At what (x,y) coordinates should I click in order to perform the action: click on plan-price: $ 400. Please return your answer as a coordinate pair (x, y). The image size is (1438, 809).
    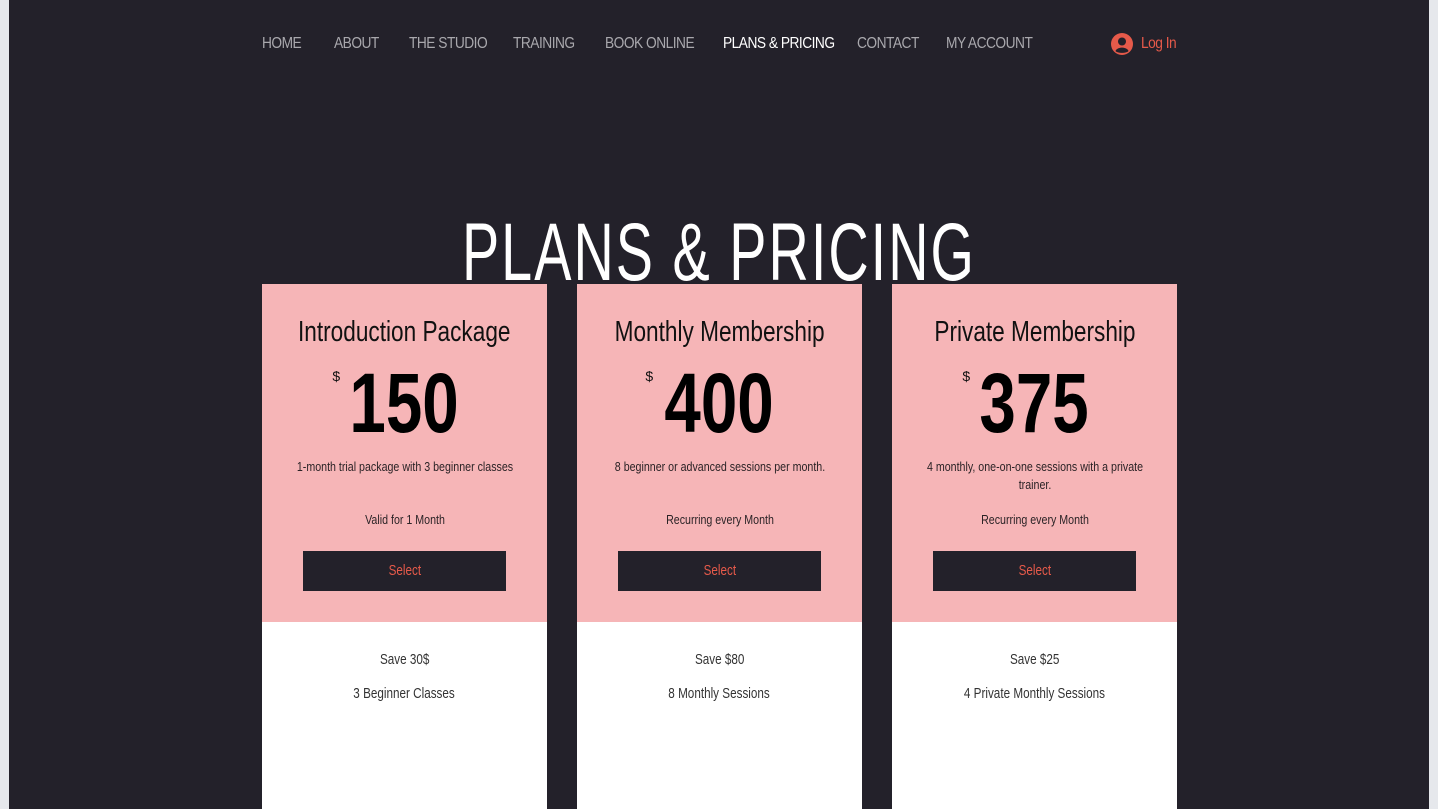
    Looking at the image, I should click on (719, 403).